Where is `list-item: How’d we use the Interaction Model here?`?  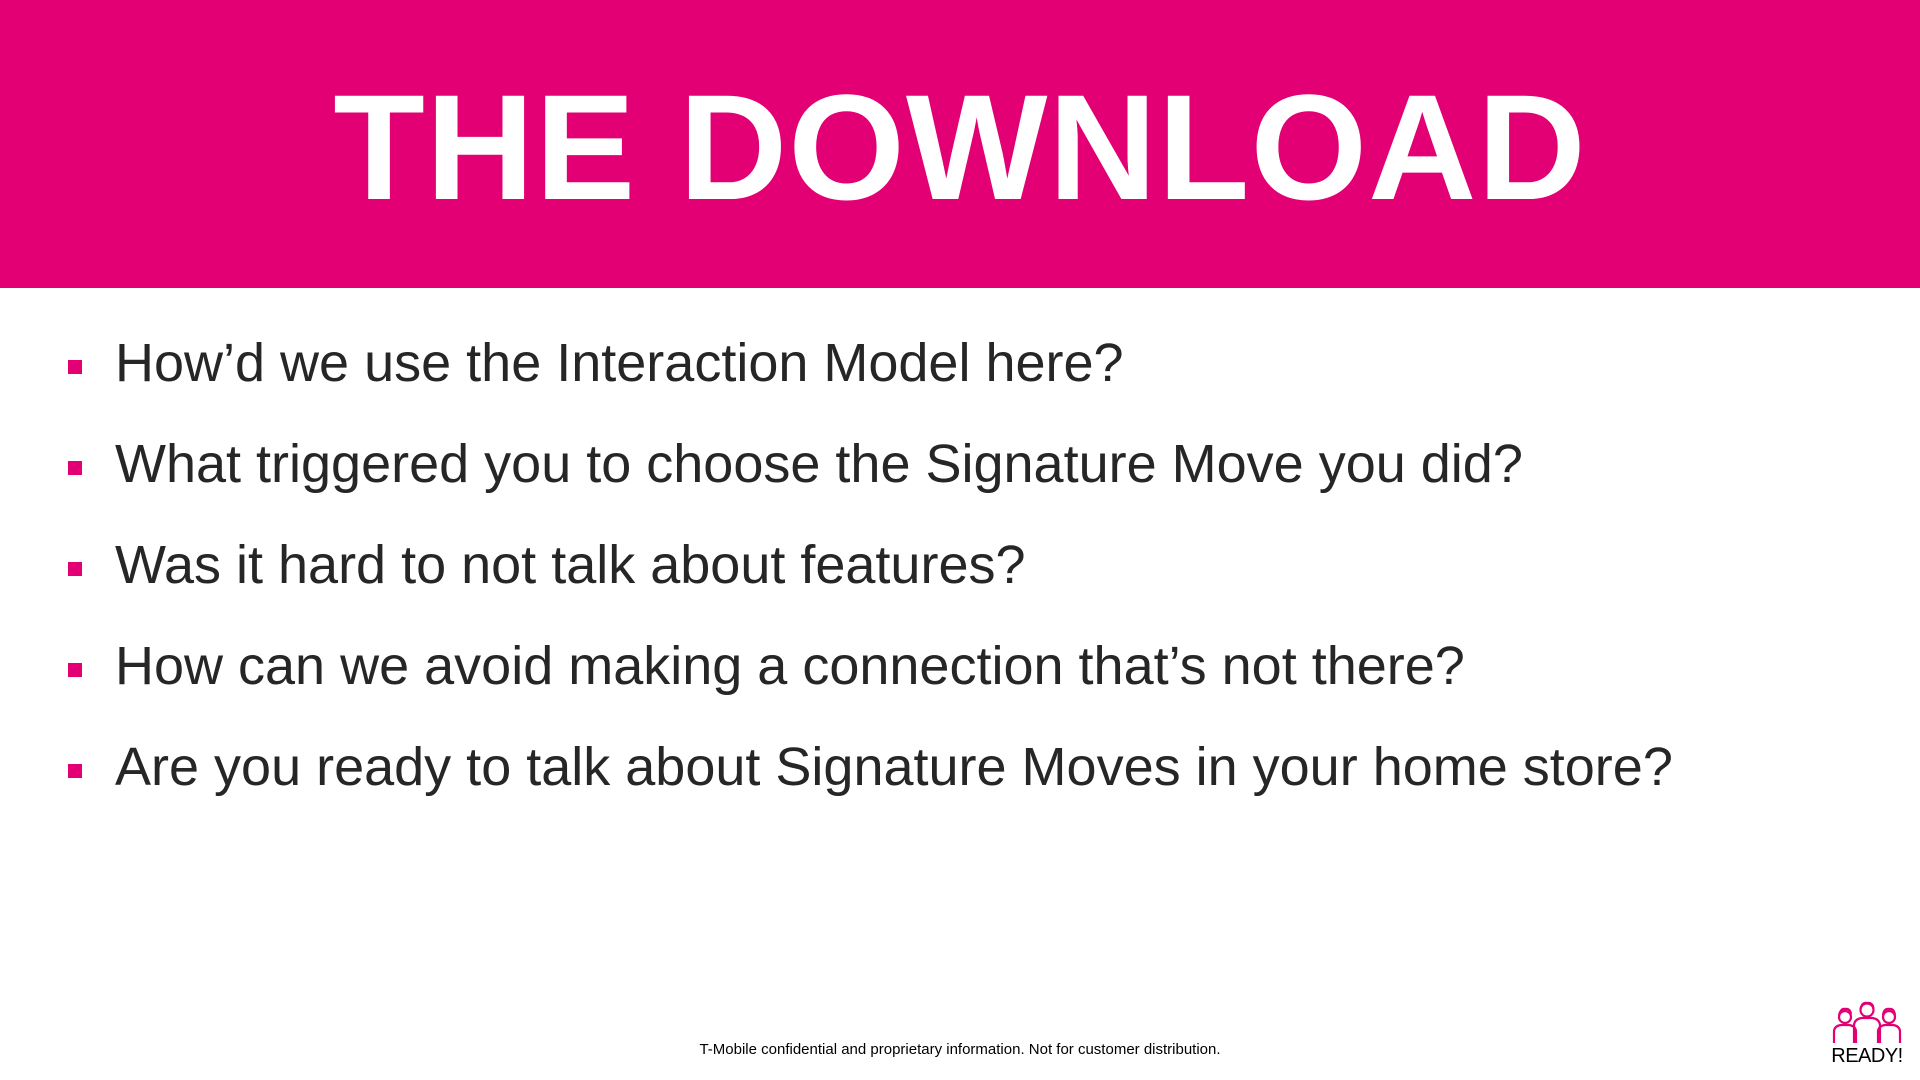
list-item: How’d we use the Interaction Model here? is located at coordinates (960, 375).